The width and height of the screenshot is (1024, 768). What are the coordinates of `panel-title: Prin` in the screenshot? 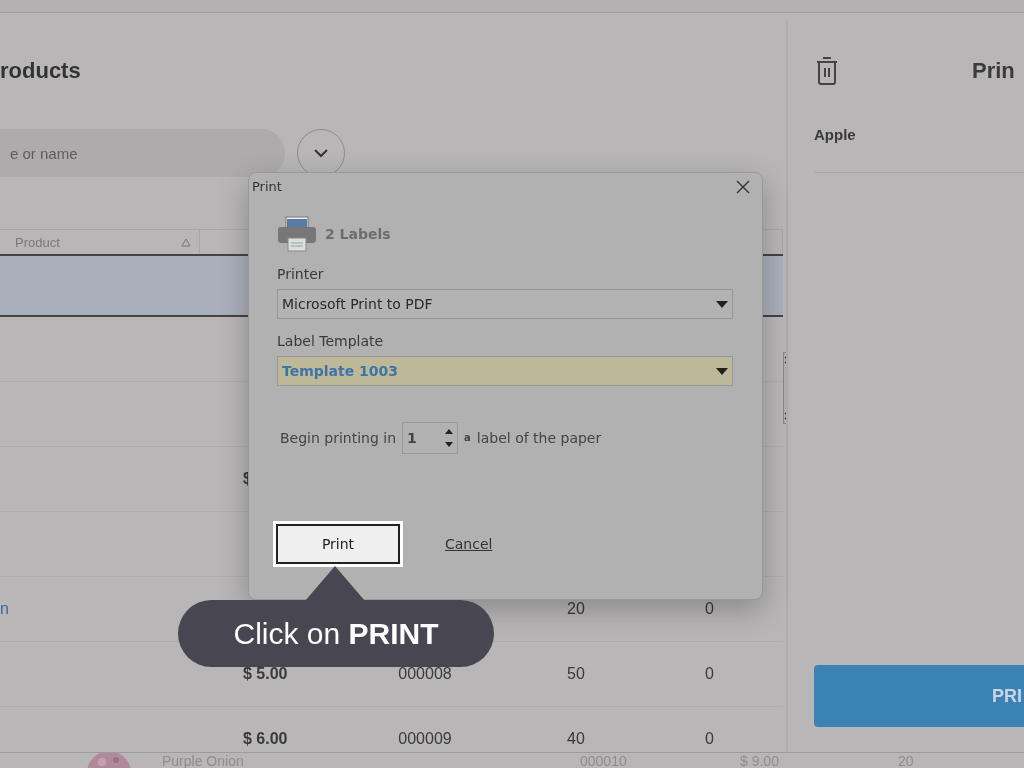 It's located at (993, 71).